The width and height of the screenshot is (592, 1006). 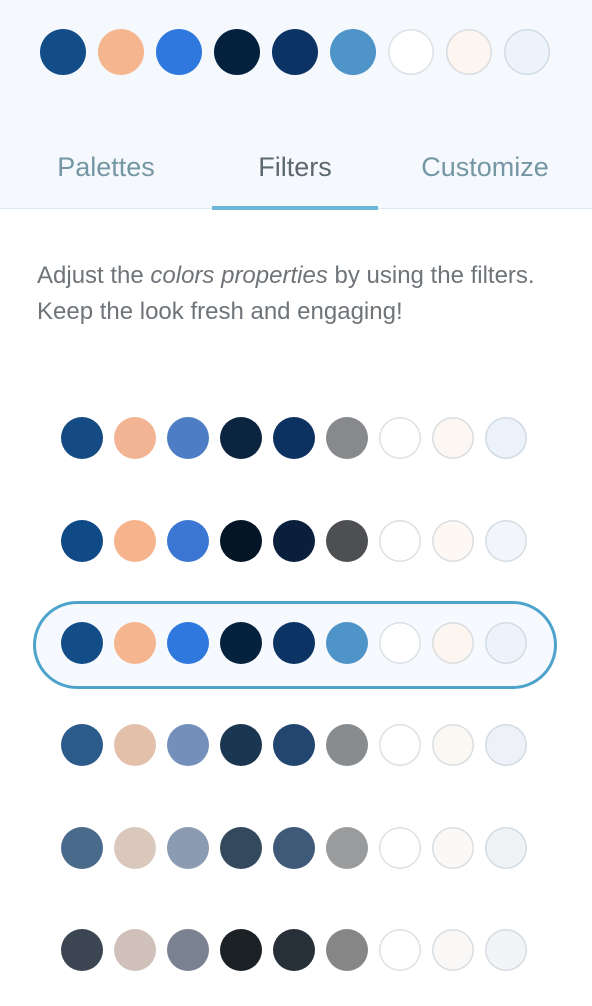 I want to click on active-tab-indicator, so click(x=295, y=208).